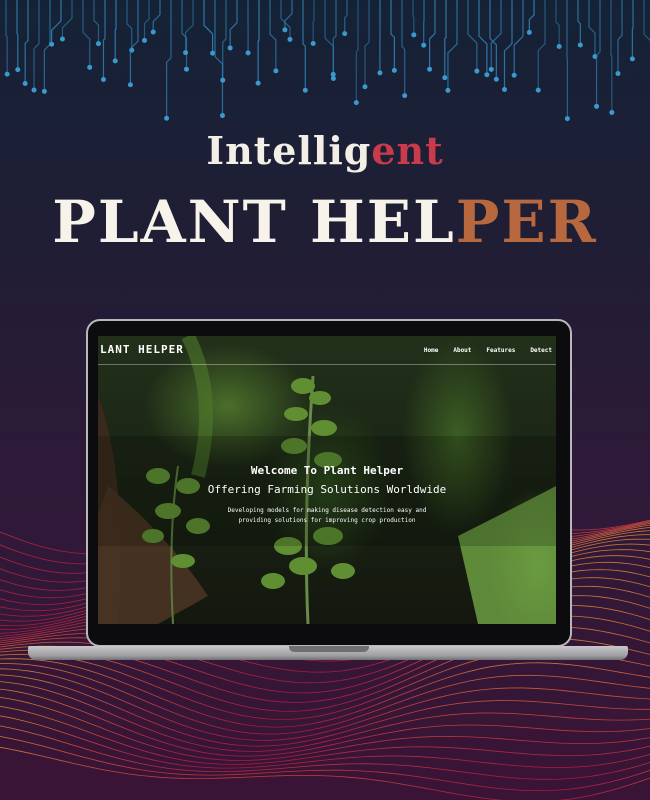 This screenshot has width=650, height=800. What do you see at coordinates (327, 489) in the screenshot?
I see `hero-subtitle: Offering Farming Solutions Worldwide` at bounding box center [327, 489].